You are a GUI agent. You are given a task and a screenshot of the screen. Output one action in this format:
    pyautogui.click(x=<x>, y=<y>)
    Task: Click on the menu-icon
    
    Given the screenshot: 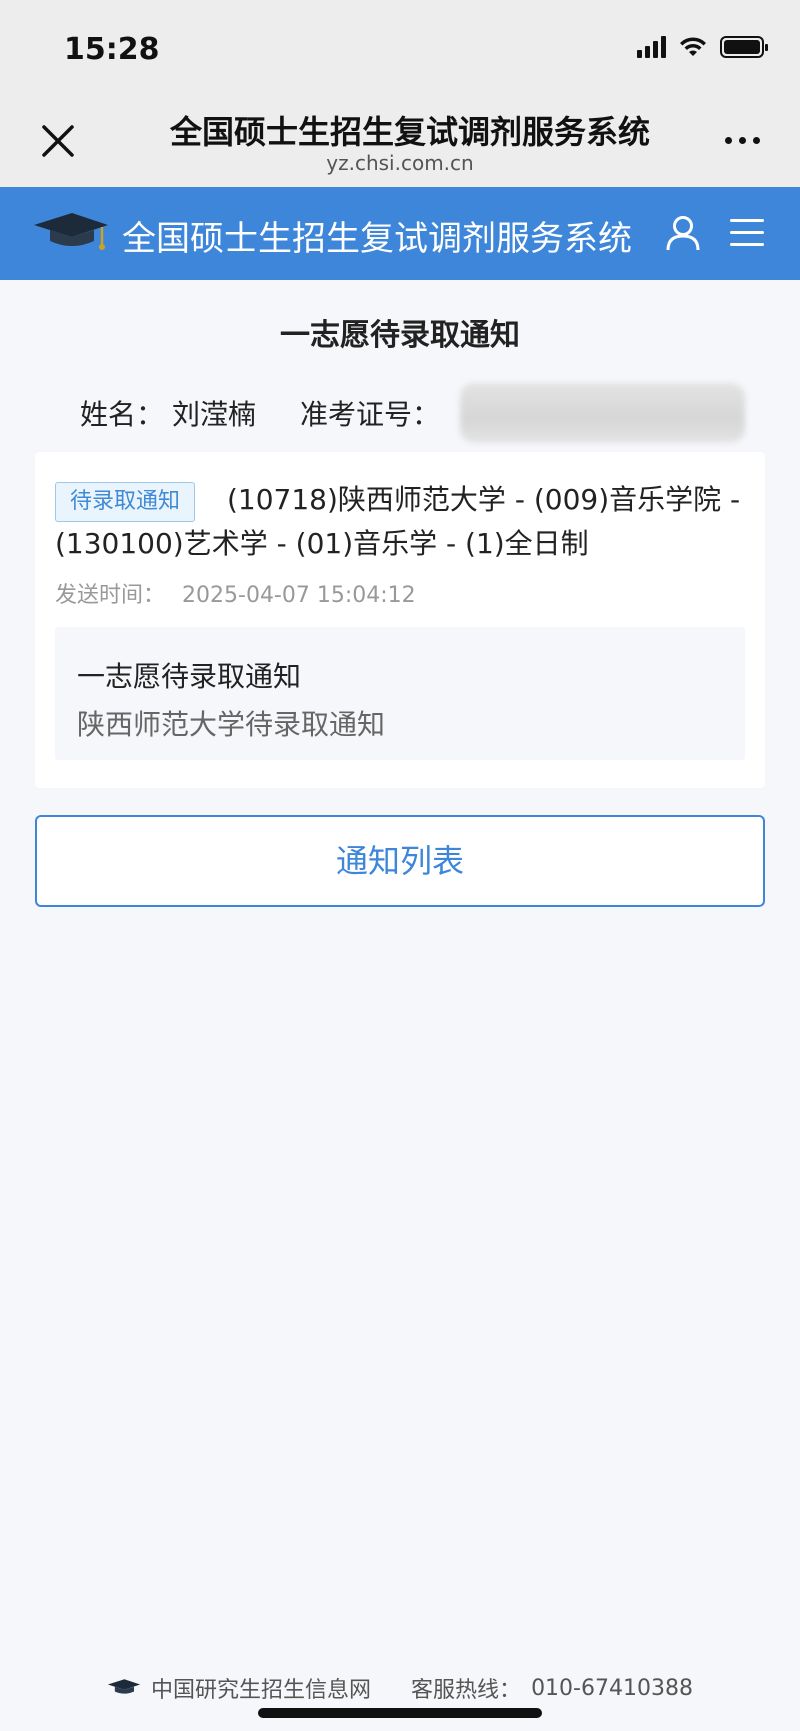 What is the action you would take?
    pyautogui.click(x=747, y=237)
    